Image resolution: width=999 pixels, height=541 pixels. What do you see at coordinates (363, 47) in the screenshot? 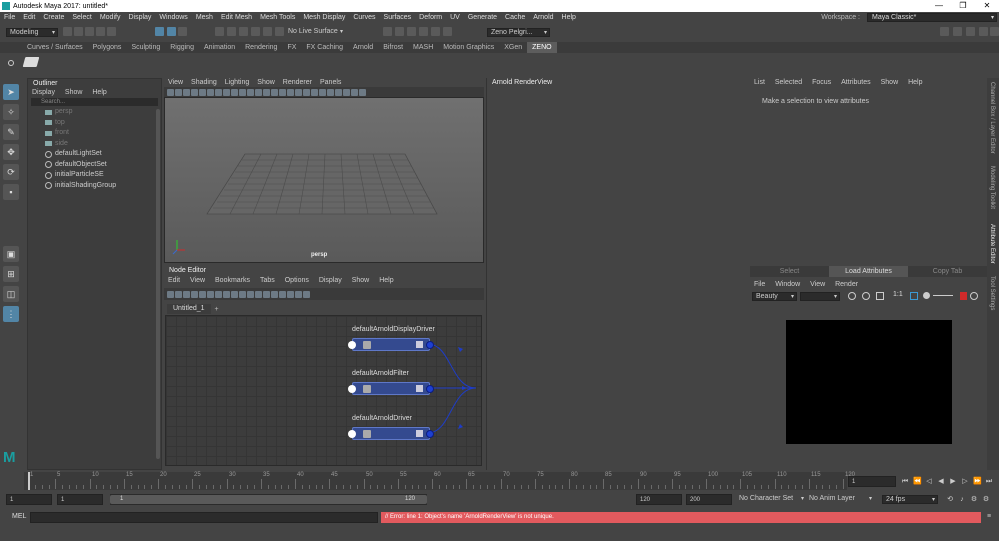
I see `shelf-tab-arnold: Arnold` at bounding box center [363, 47].